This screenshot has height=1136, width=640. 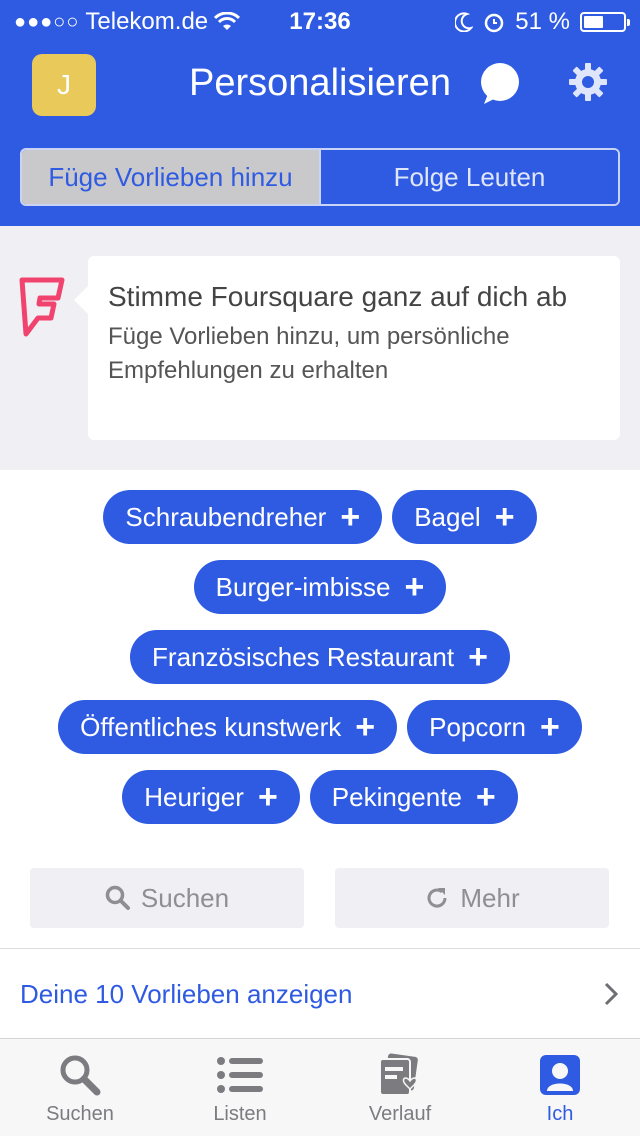 What do you see at coordinates (211, 726) in the screenshot?
I see `chip-label: Öffentliches kunstwerk` at bounding box center [211, 726].